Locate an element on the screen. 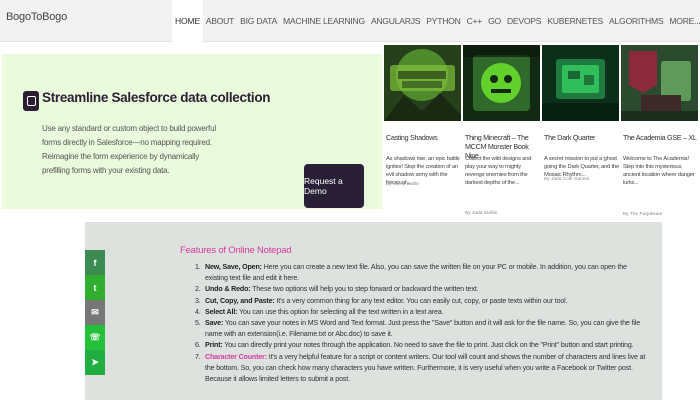  nav-item-kubernetes: KUBERNETES is located at coordinates (575, 21).